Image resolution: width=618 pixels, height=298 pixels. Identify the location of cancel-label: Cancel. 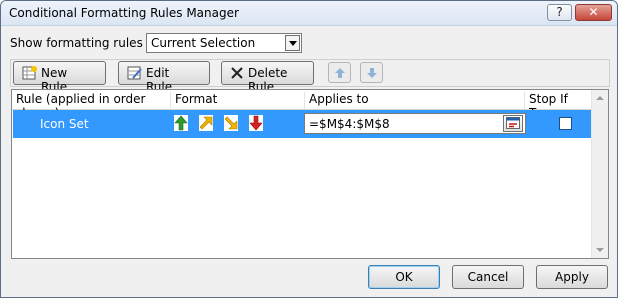
(488, 277).